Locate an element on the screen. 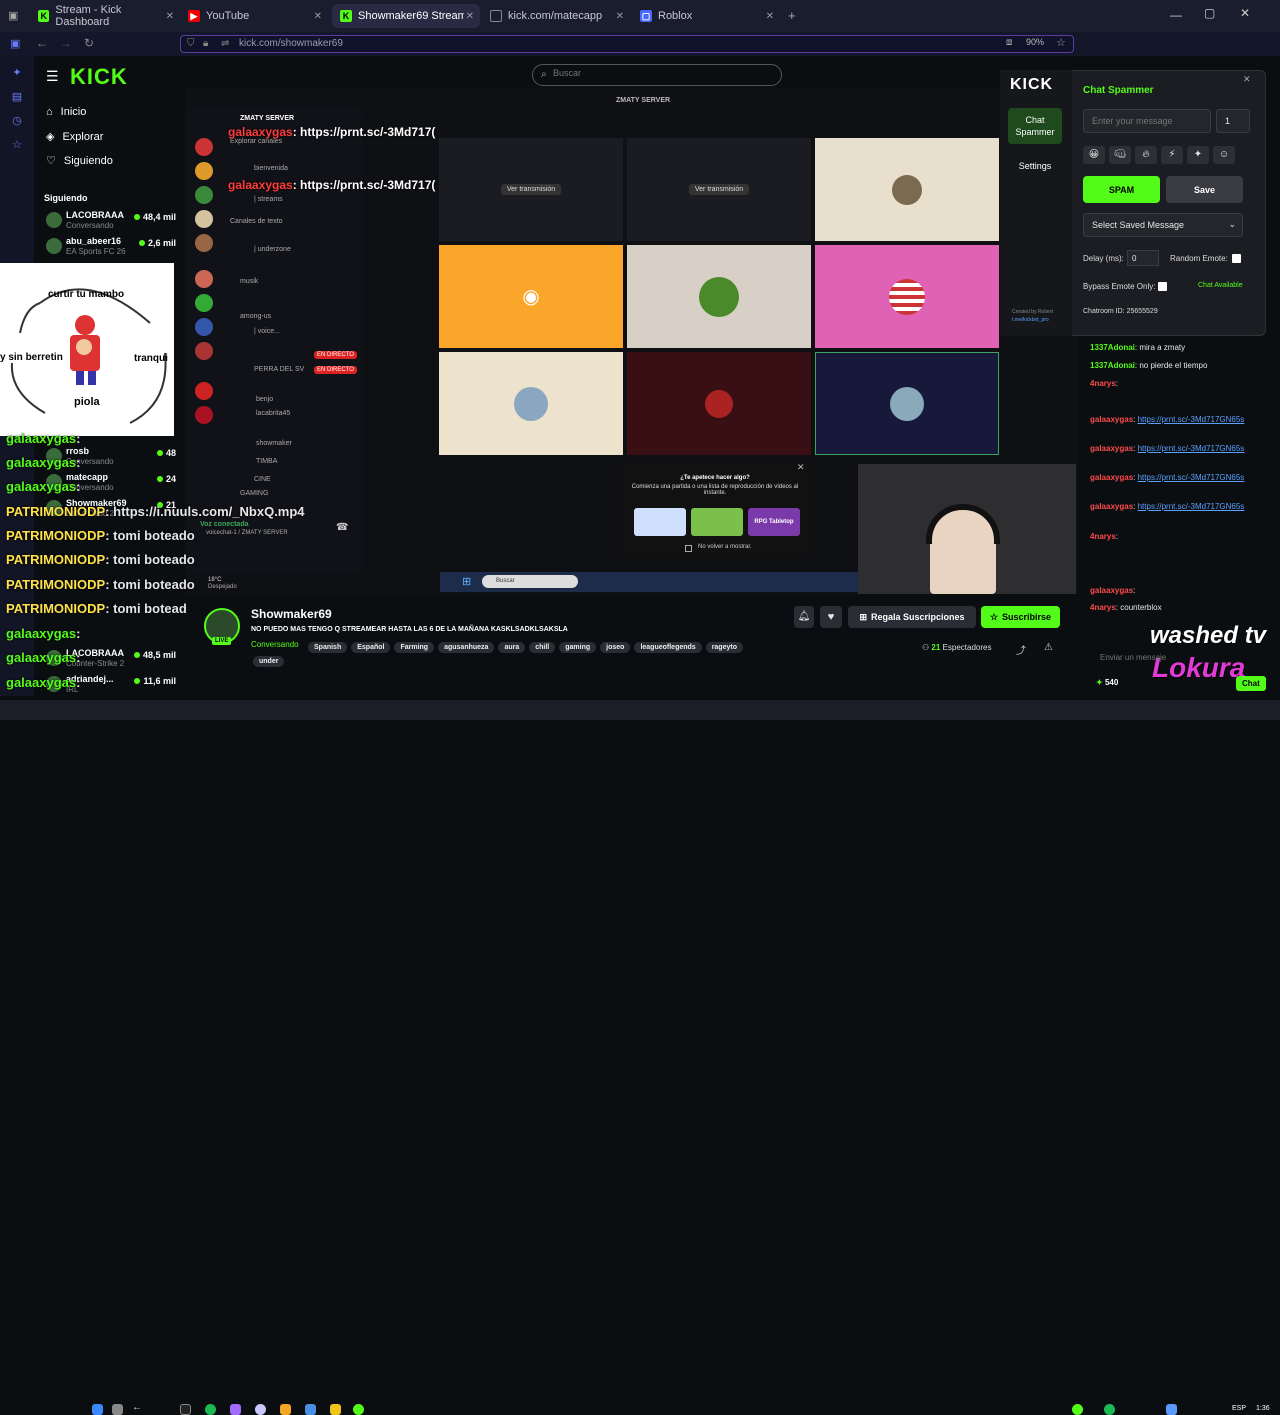  tab-matecapp: kick.com/matecapp ✕ is located at coordinates (556, 16).